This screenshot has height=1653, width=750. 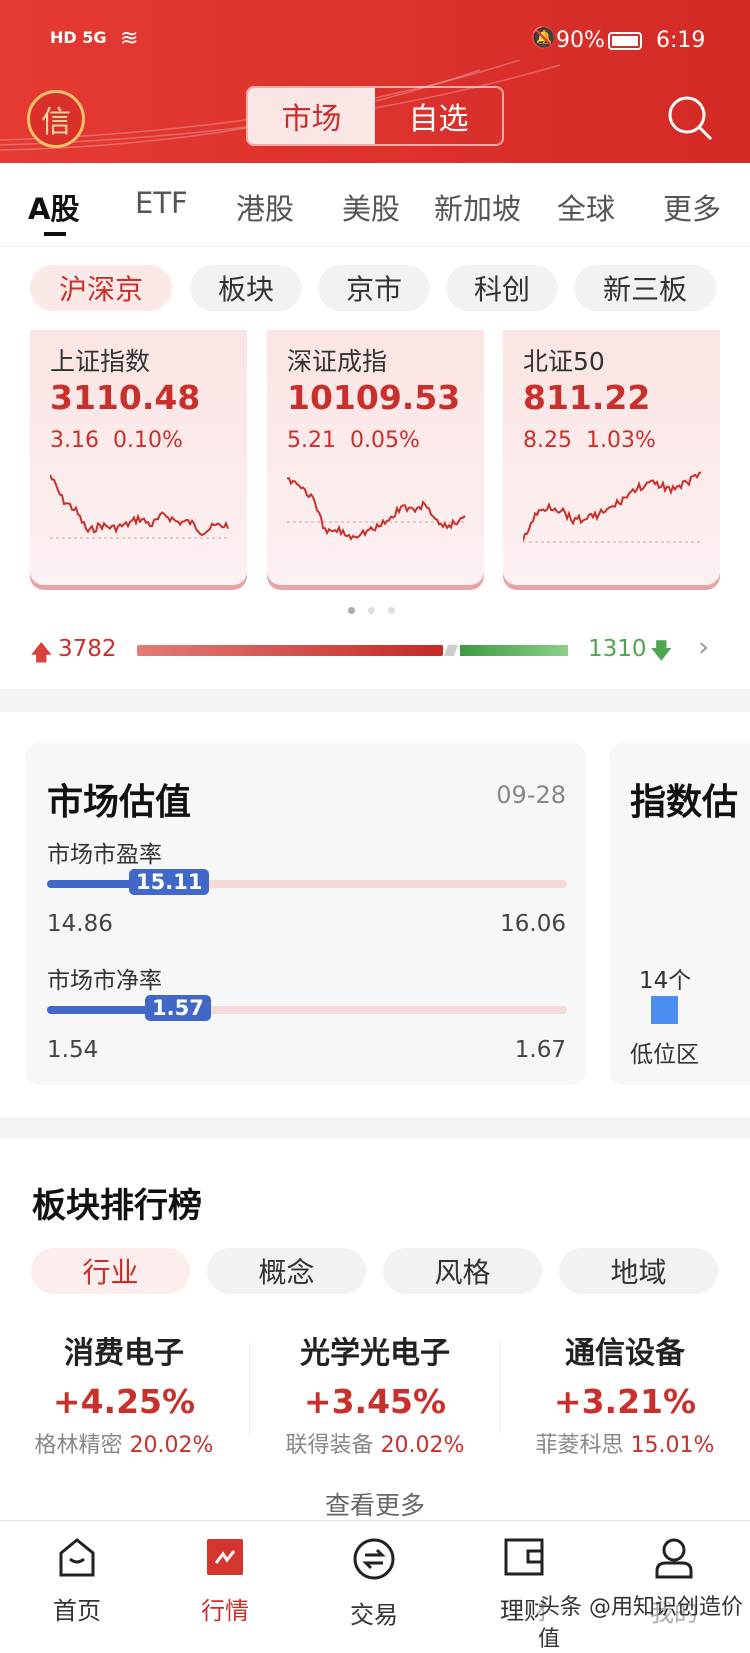 I want to click on down-count: 1310, so click(x=617, y=649).